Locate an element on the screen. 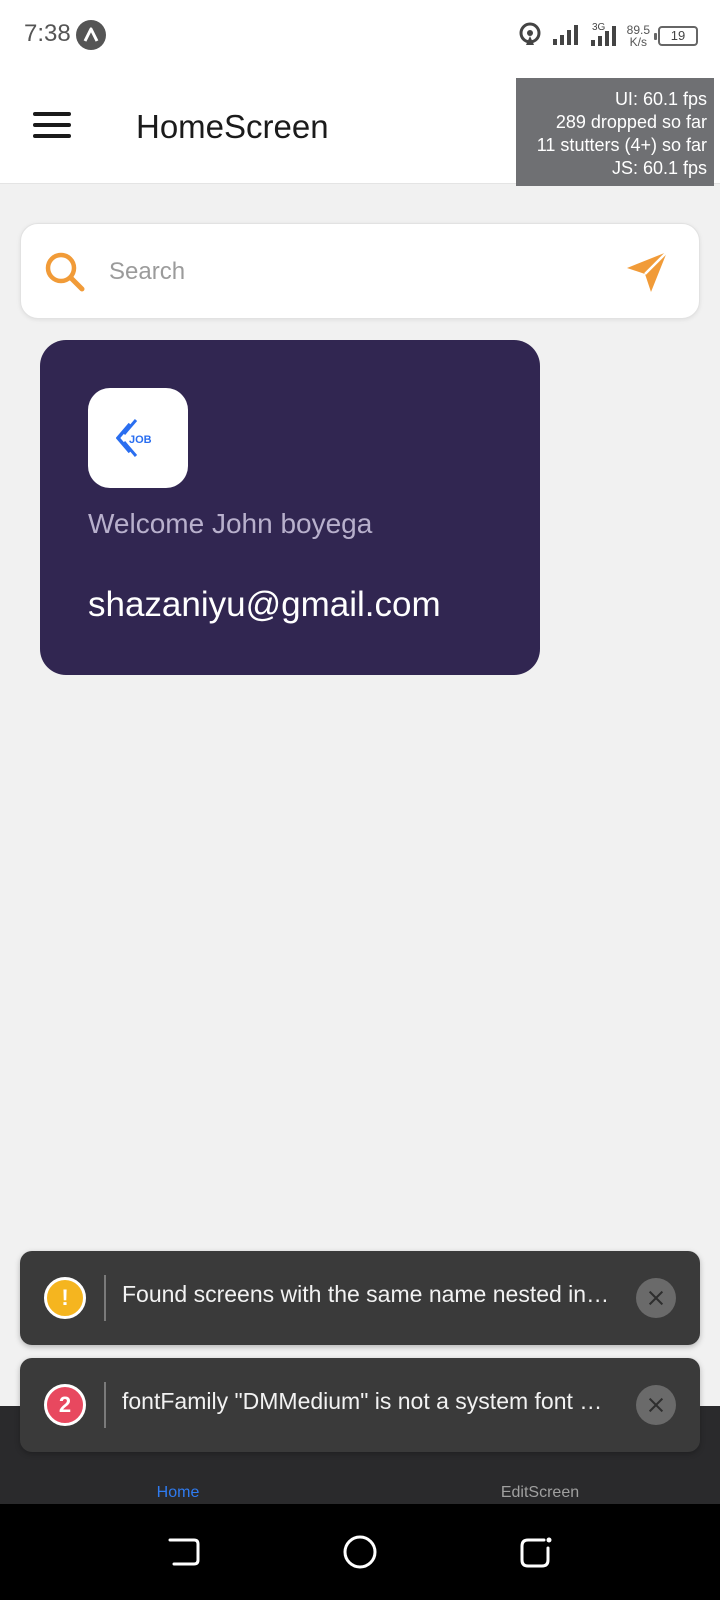 The height and width of the screenshot is (1600, 720). job-logo-text: JOB is located at coordinates (140, 440).